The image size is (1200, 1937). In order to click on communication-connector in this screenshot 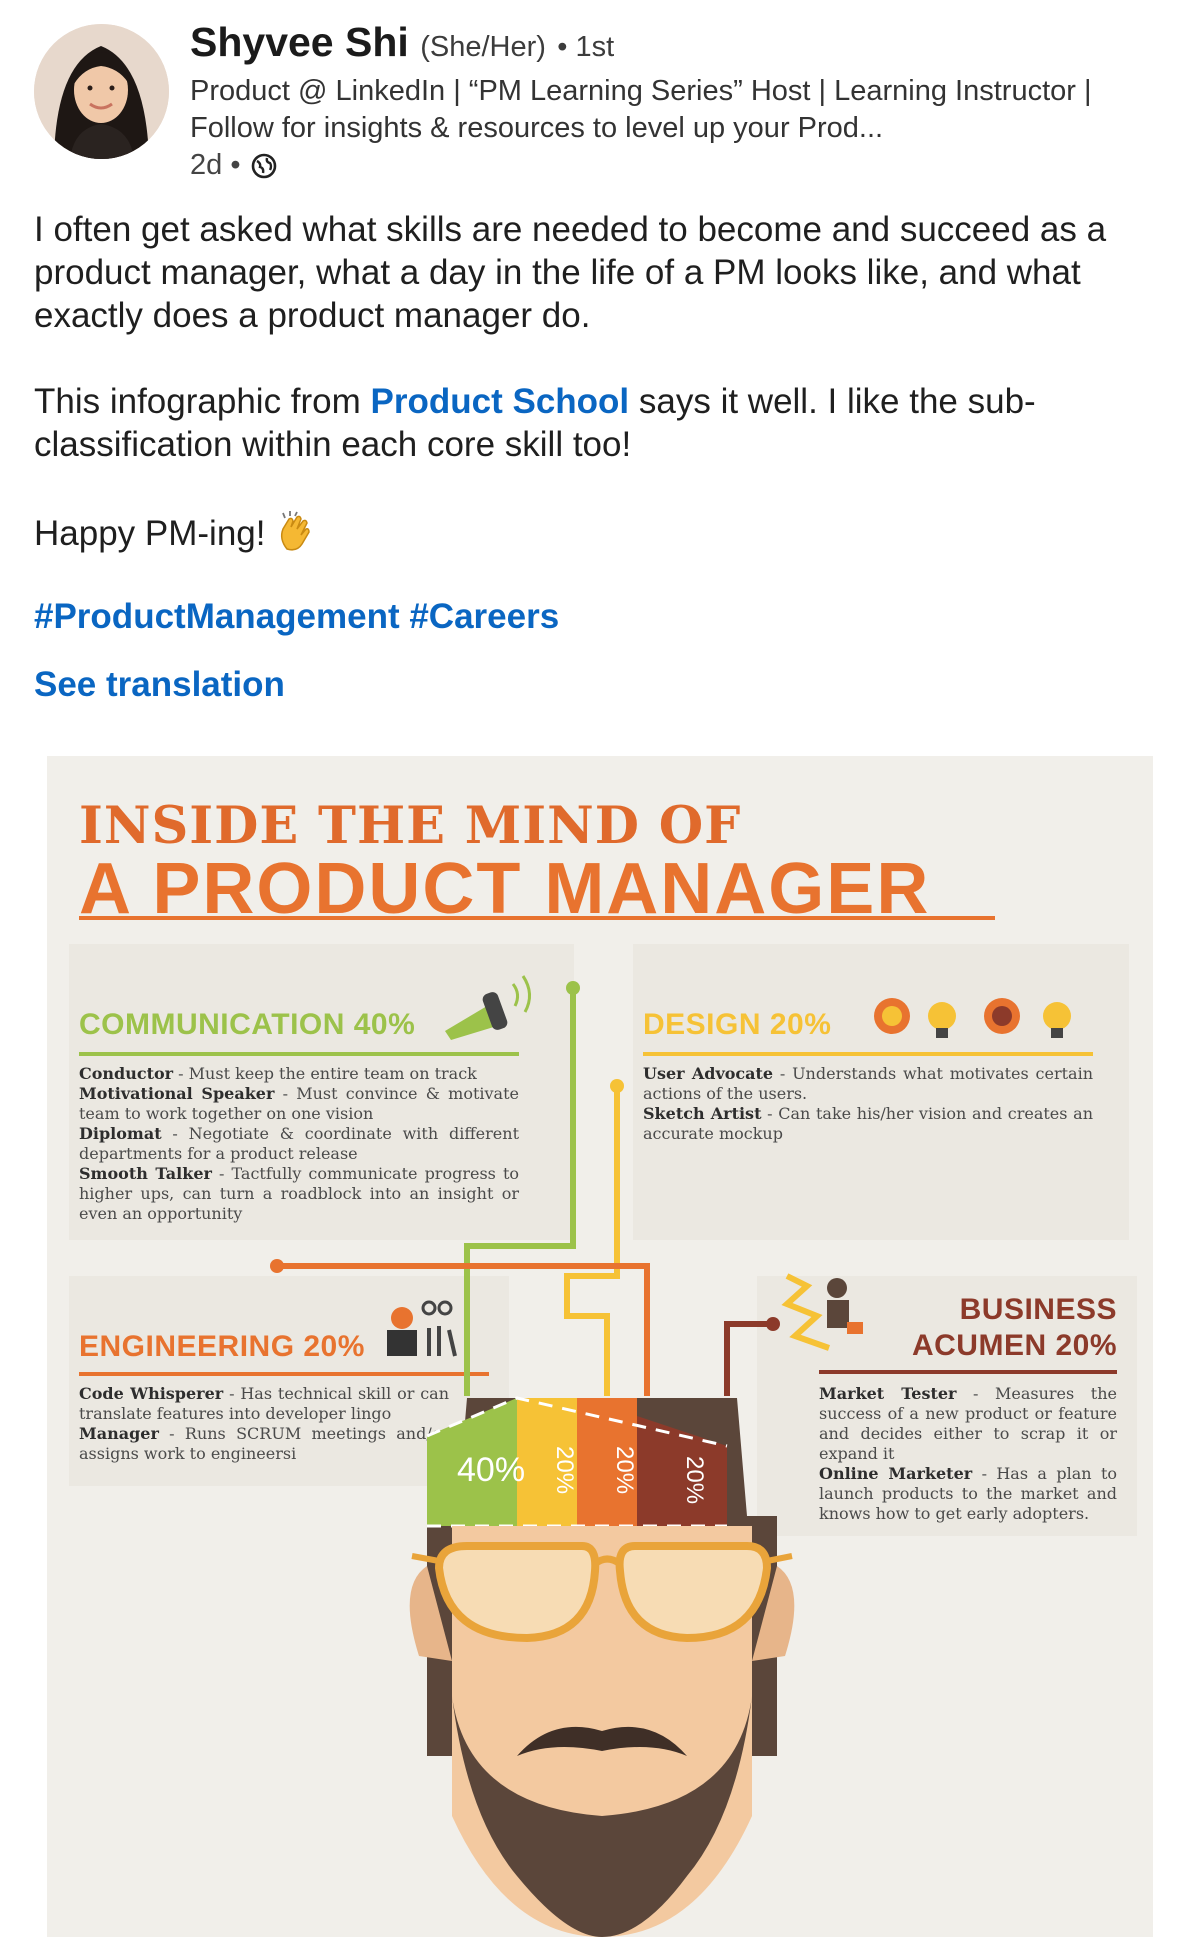, I will do `click(520, 1192)`.